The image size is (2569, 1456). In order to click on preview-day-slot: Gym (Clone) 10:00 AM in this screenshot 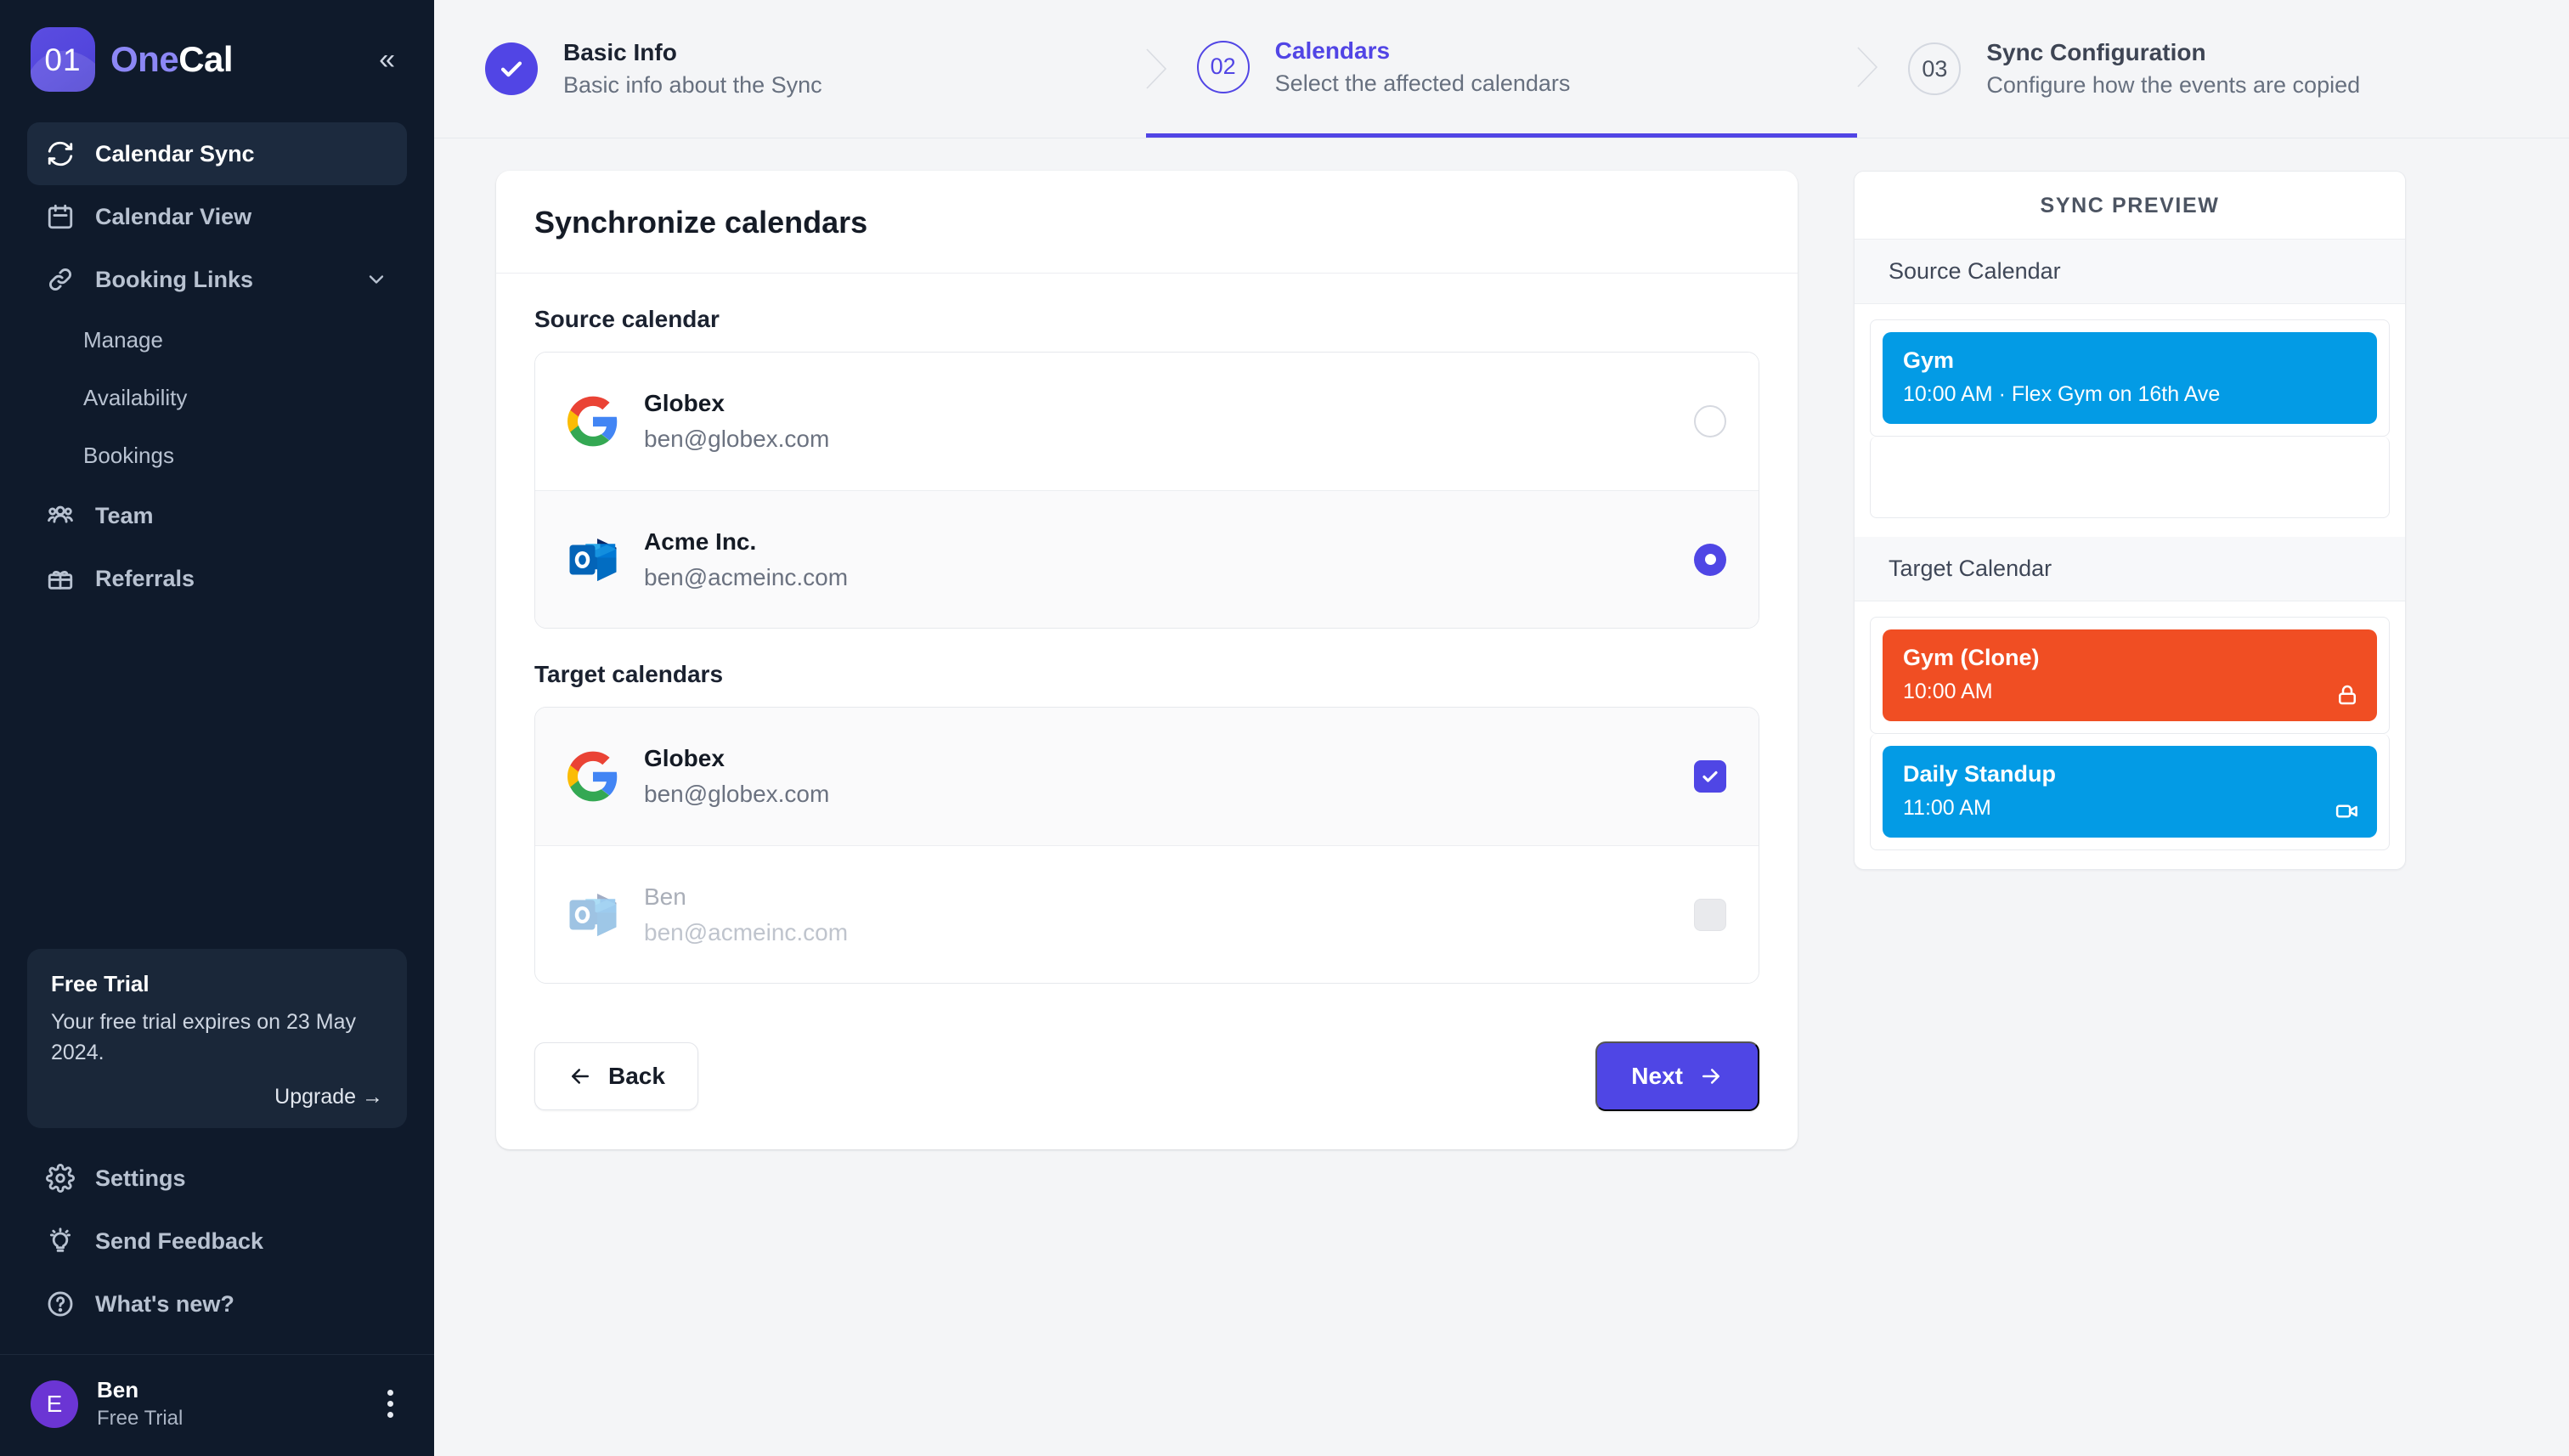, I will do `click(2130, 675)`.